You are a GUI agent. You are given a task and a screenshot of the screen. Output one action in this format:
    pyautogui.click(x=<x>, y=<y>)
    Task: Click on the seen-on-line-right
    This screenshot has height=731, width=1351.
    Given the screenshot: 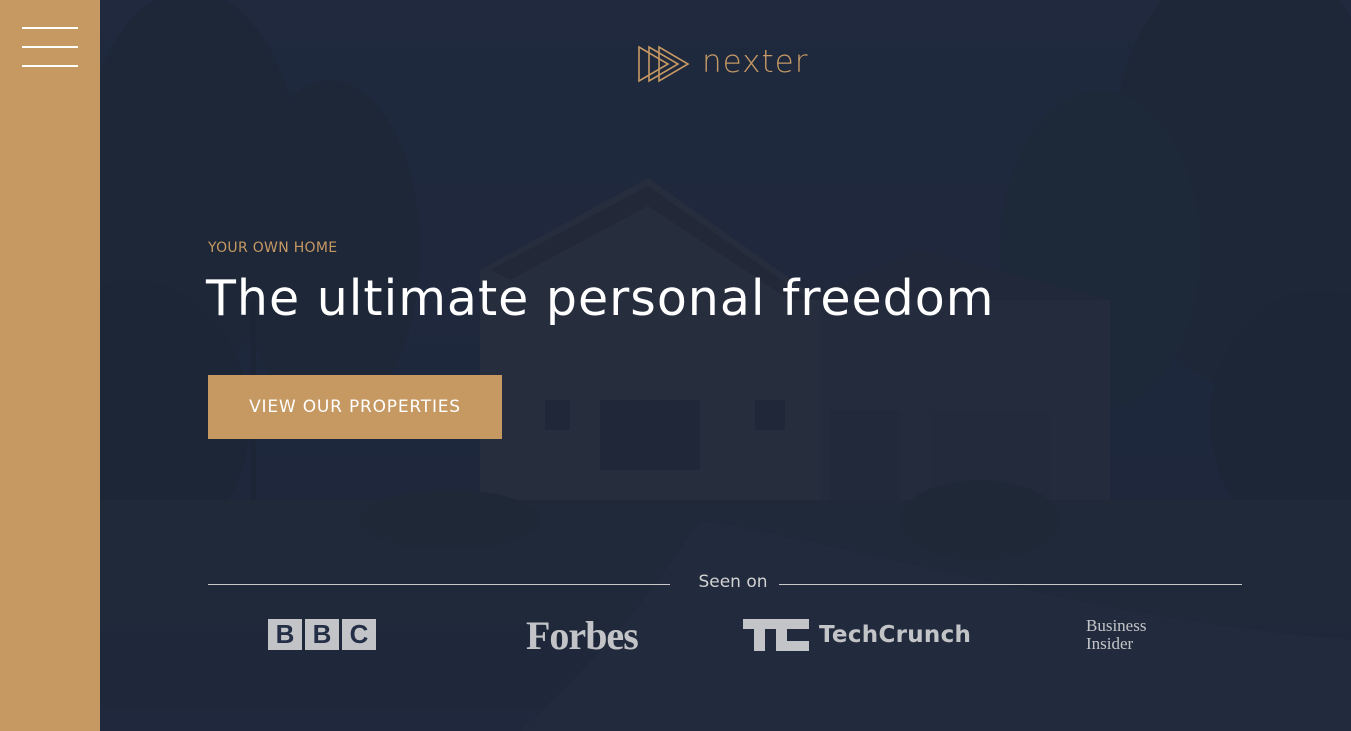 What is the action you would take?
    pyautogui.click(x=1010, y=584)
    